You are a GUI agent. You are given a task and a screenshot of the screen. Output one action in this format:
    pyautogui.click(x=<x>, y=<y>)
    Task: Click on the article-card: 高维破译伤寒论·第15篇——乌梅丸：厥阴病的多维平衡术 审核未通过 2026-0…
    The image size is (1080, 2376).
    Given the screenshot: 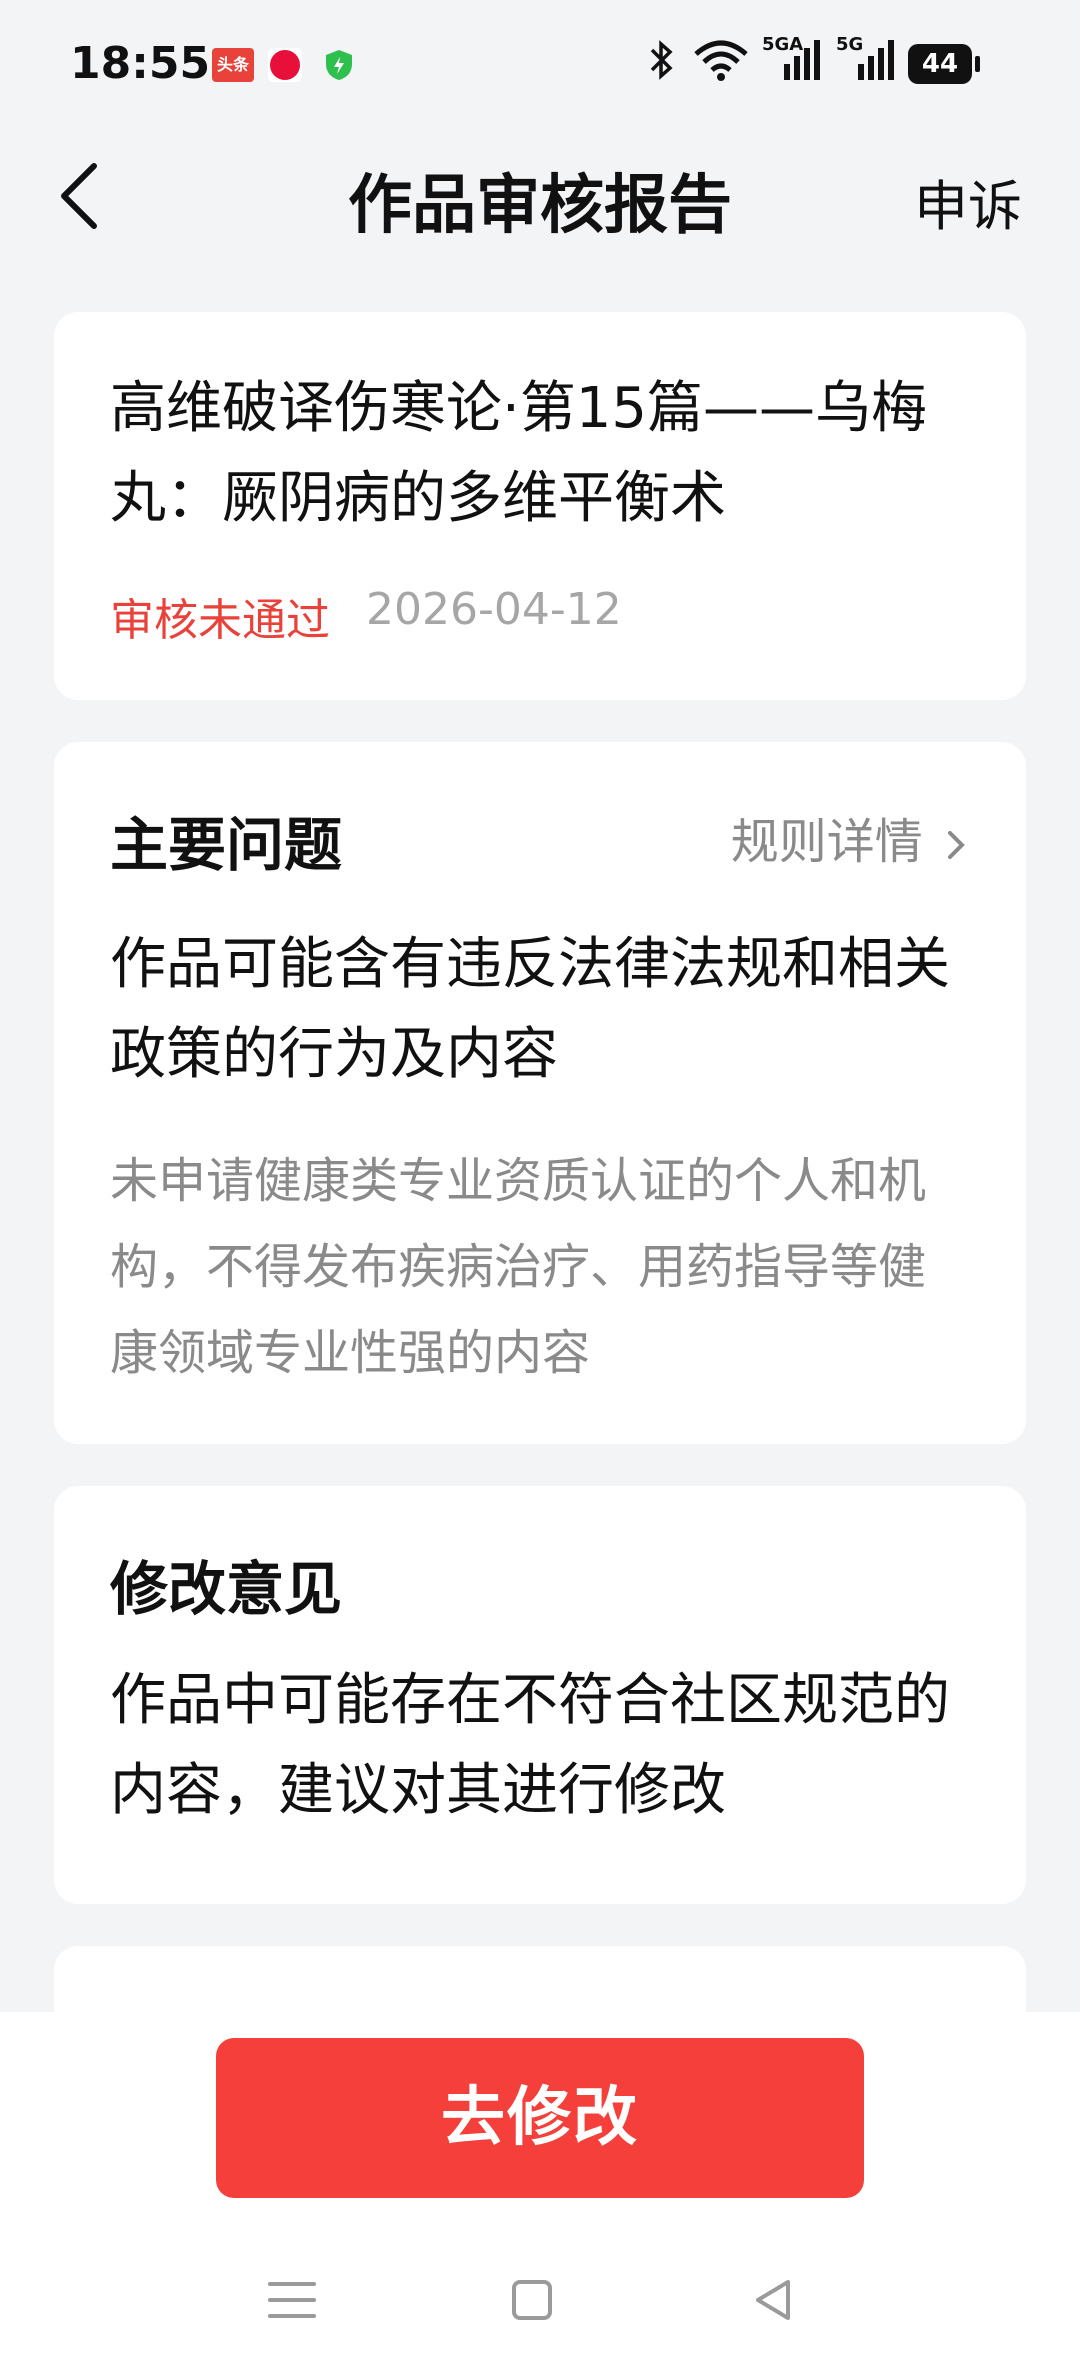 What is the action you would take?
    pyautogui.click(x=540, y=506)
    